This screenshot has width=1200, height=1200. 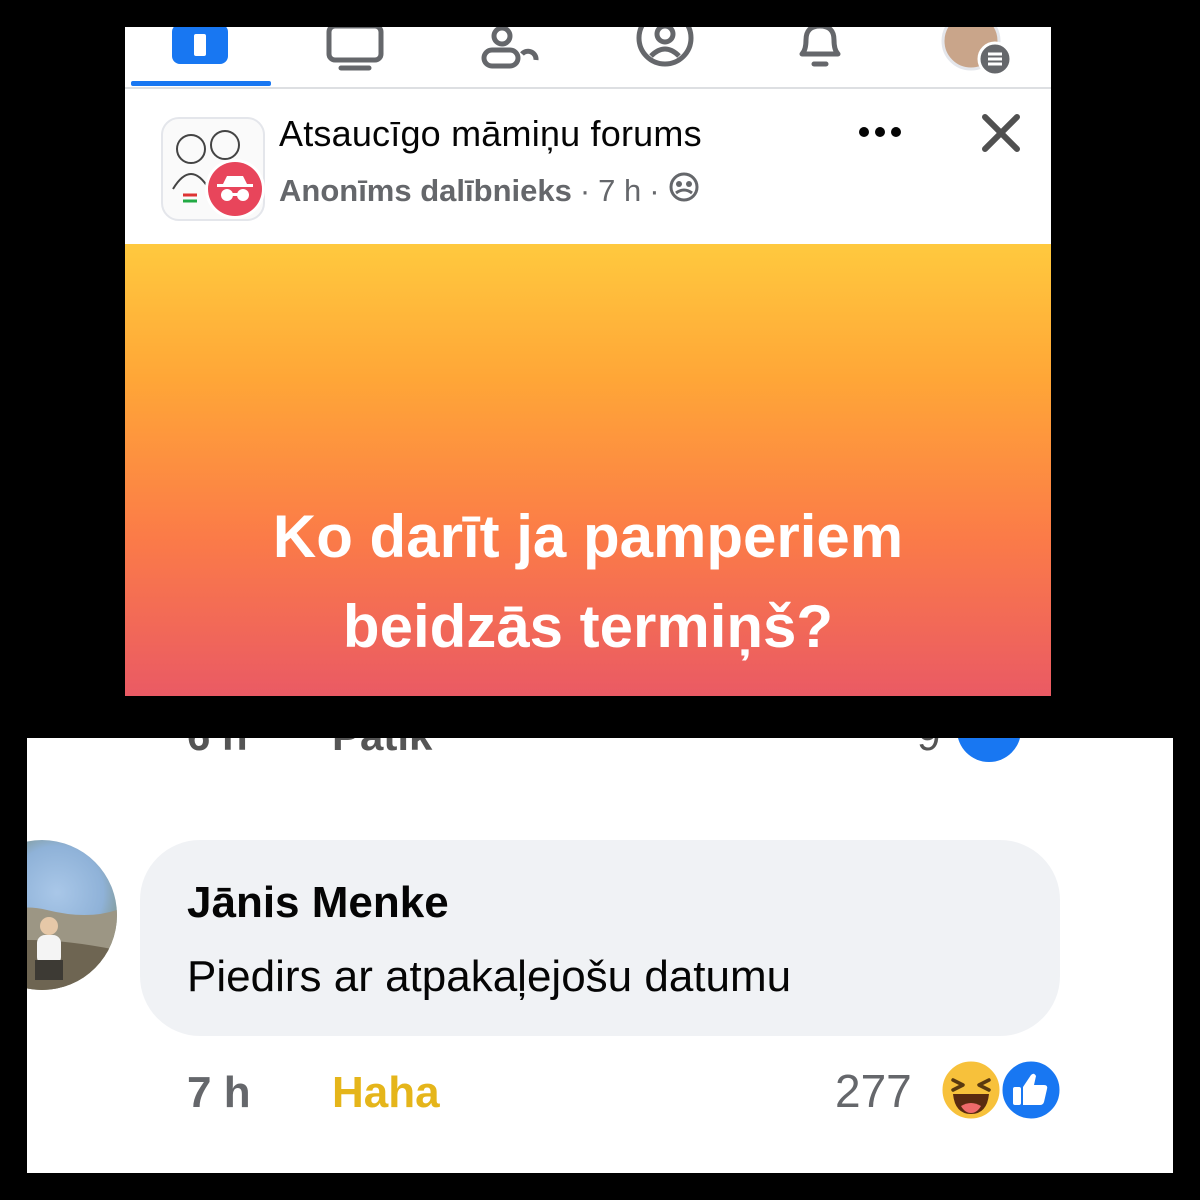 What do you see at coordinates (820, 53) in the screenshot?
I see `notifications-icon` at bounding box center [820, 53].